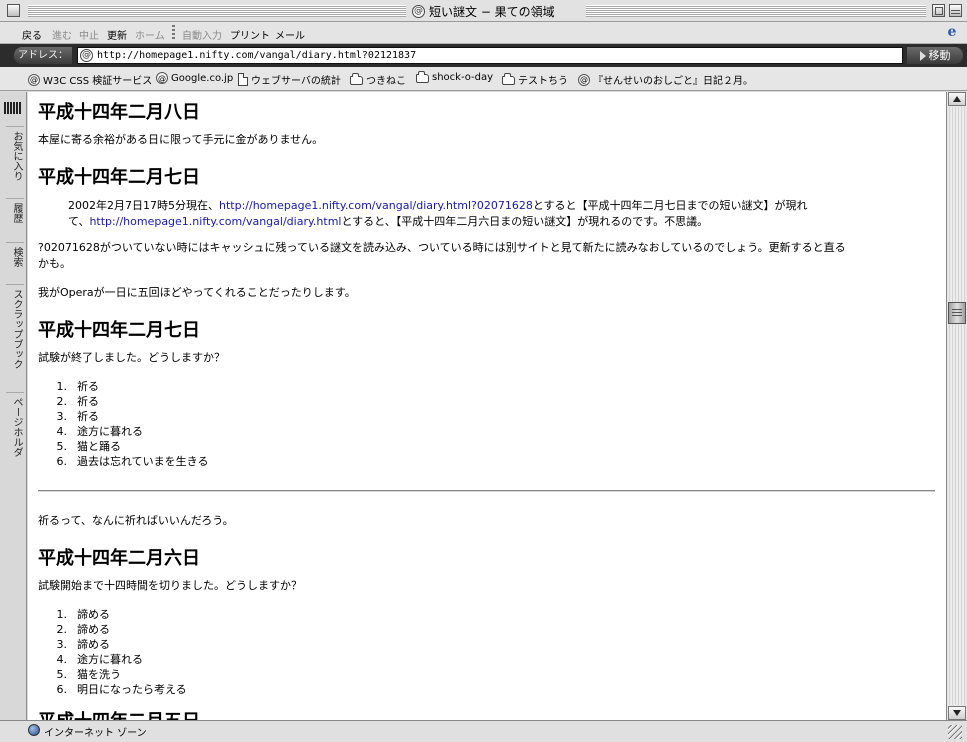 The height and width of the screenshot is (742, 967). What do you see at coordinates (670, 205) in the screenshot?
I see `quote-text: とすると【平成十四年二月七日までの短い謎文】が現れ` at bounding box center [670, 205].